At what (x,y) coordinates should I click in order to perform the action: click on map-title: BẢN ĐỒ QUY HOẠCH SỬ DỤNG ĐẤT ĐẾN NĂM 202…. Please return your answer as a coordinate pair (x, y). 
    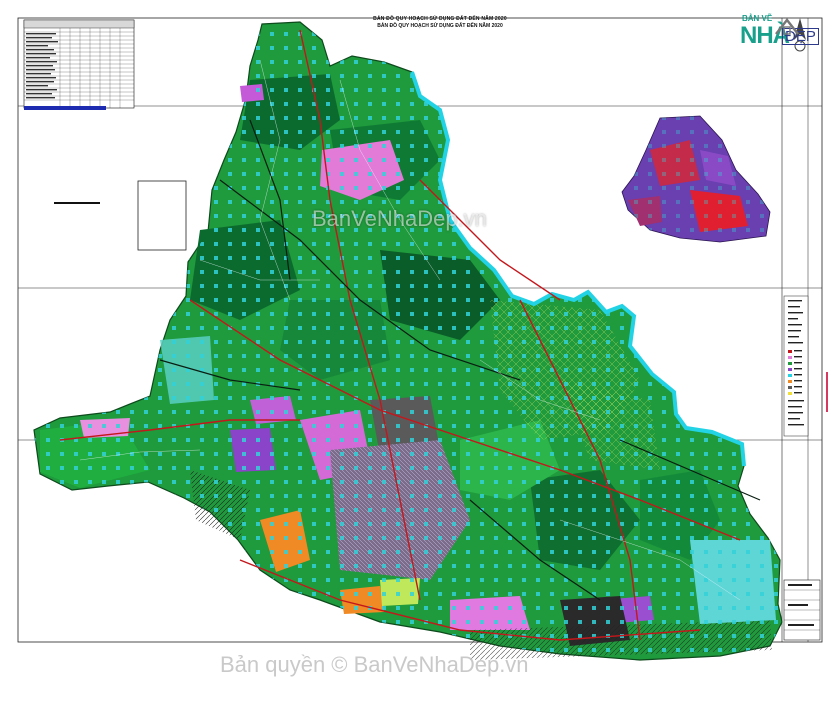
    Looking at the image, I should click on (440, 26).